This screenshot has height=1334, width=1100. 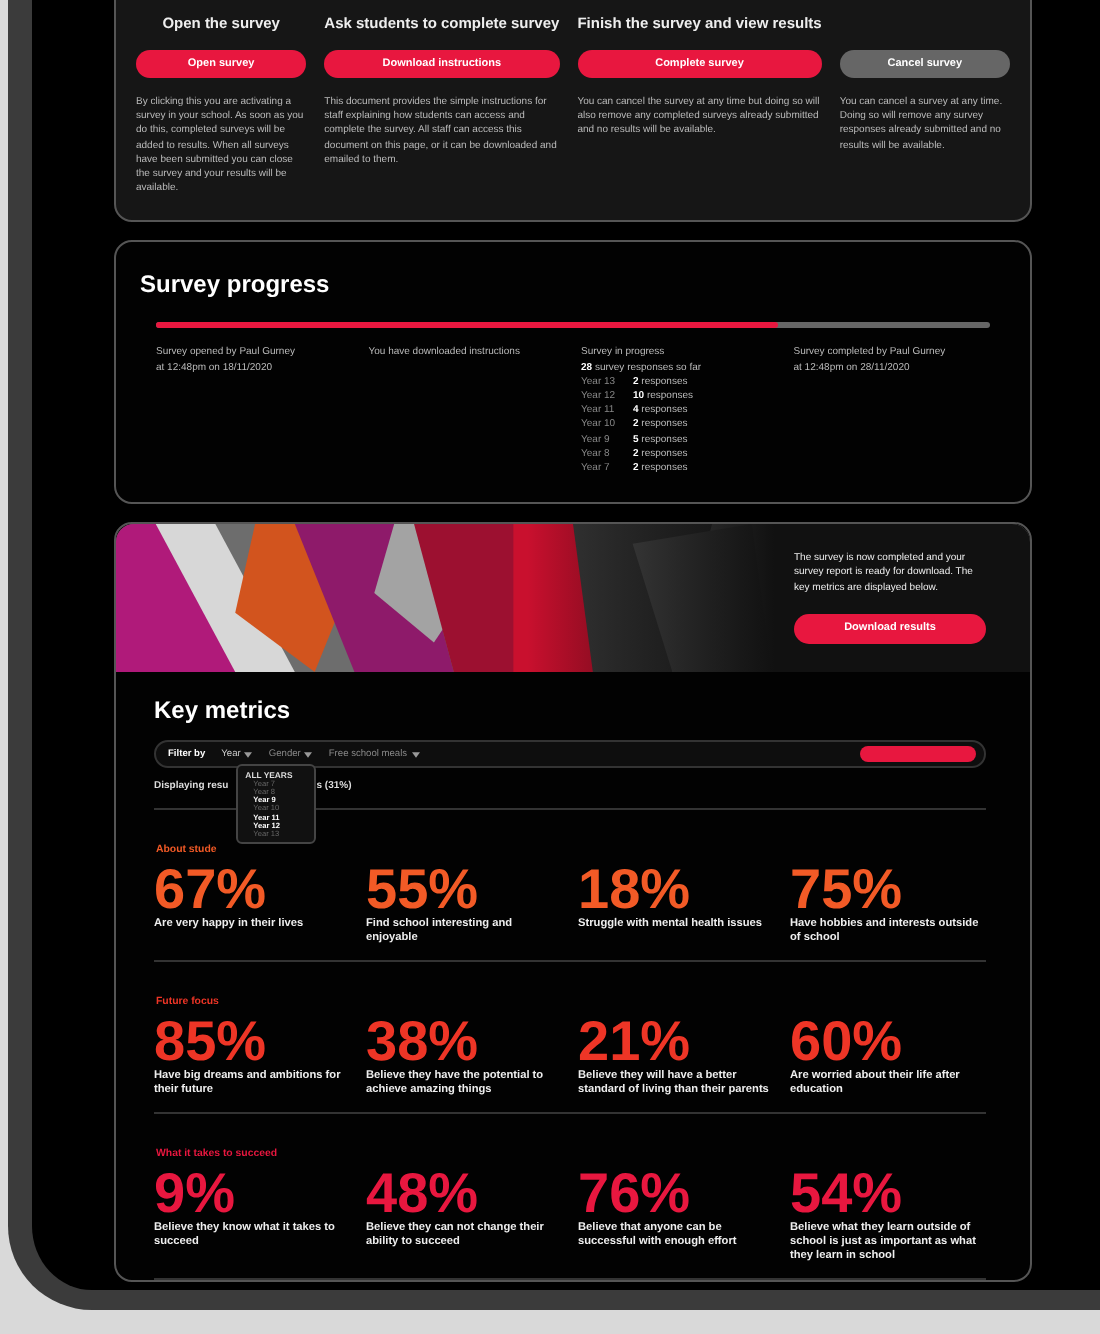 What do you see at coordinates (223, 710) in the screenshot?
I see `section-title: Key metrics` at bounding box center [223, 710].